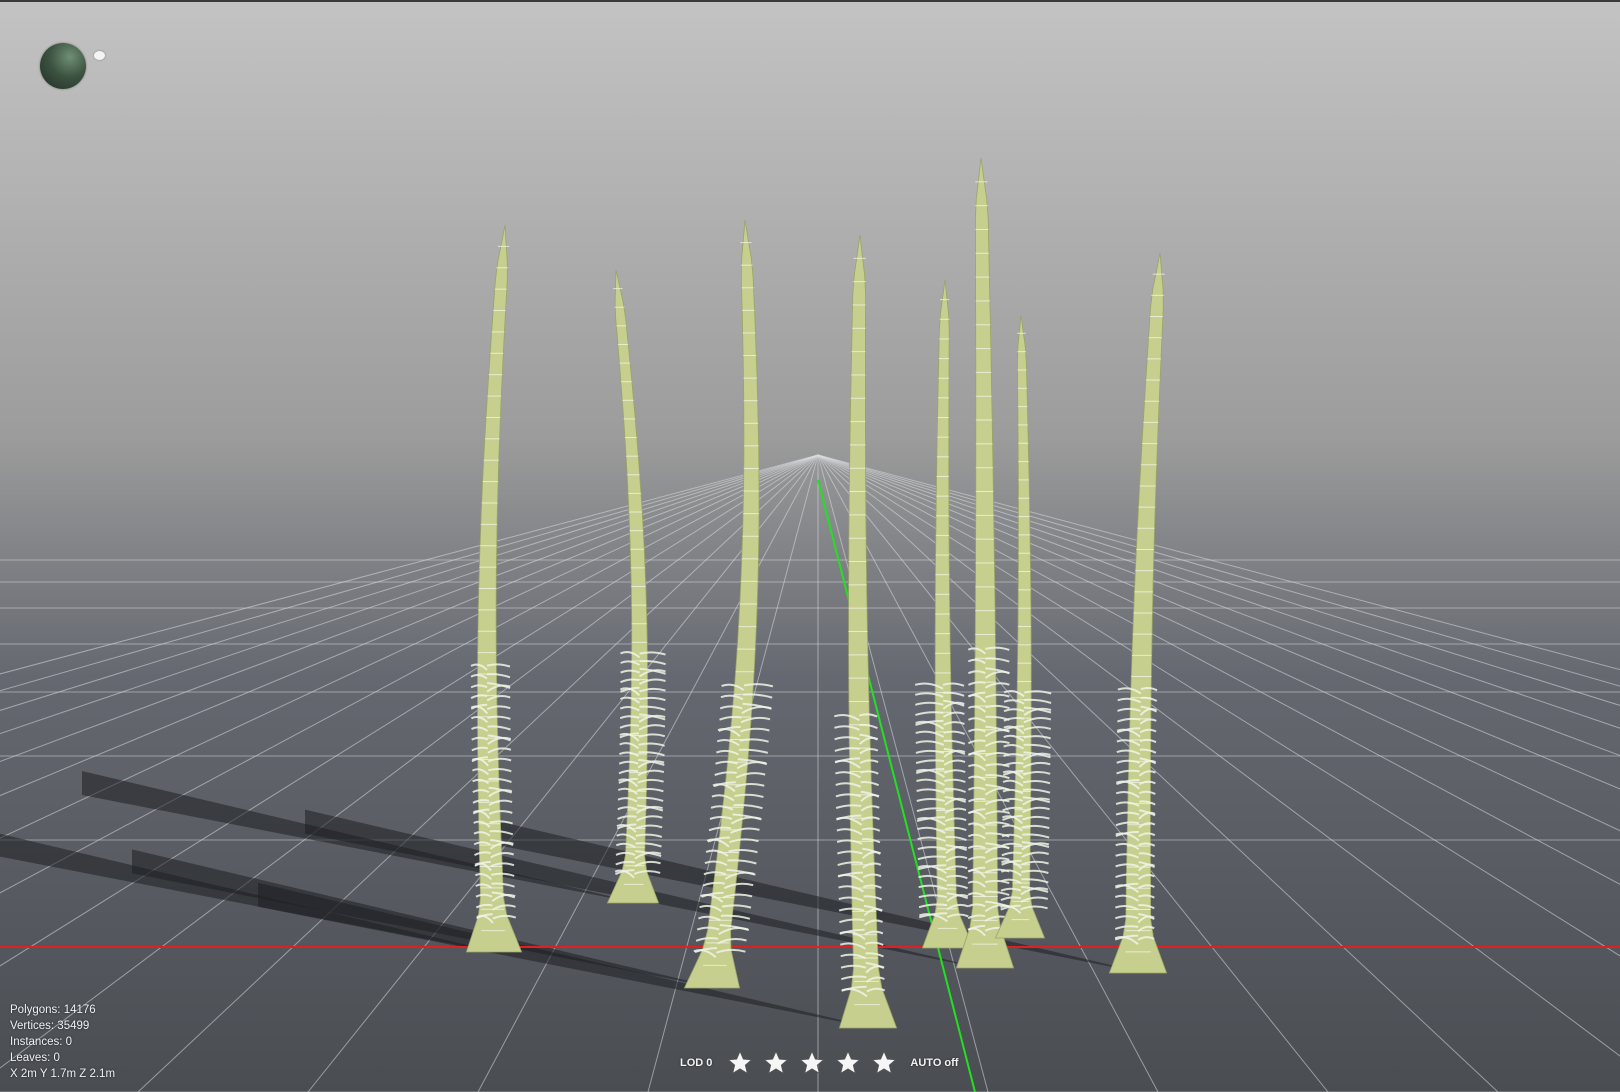 This screenshot has height=1092, width=1620. I want to click on lod-label: LOD 0, so click(696, 1063).